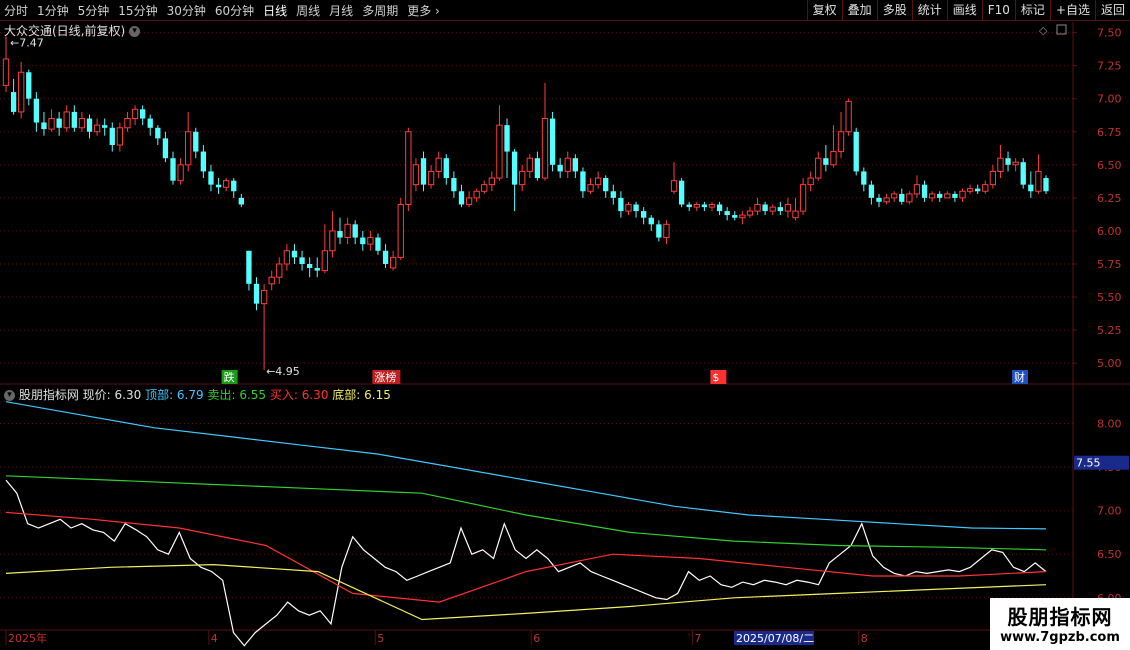  I want to click on y-tick-label: 6.00, so click(1109, 231).